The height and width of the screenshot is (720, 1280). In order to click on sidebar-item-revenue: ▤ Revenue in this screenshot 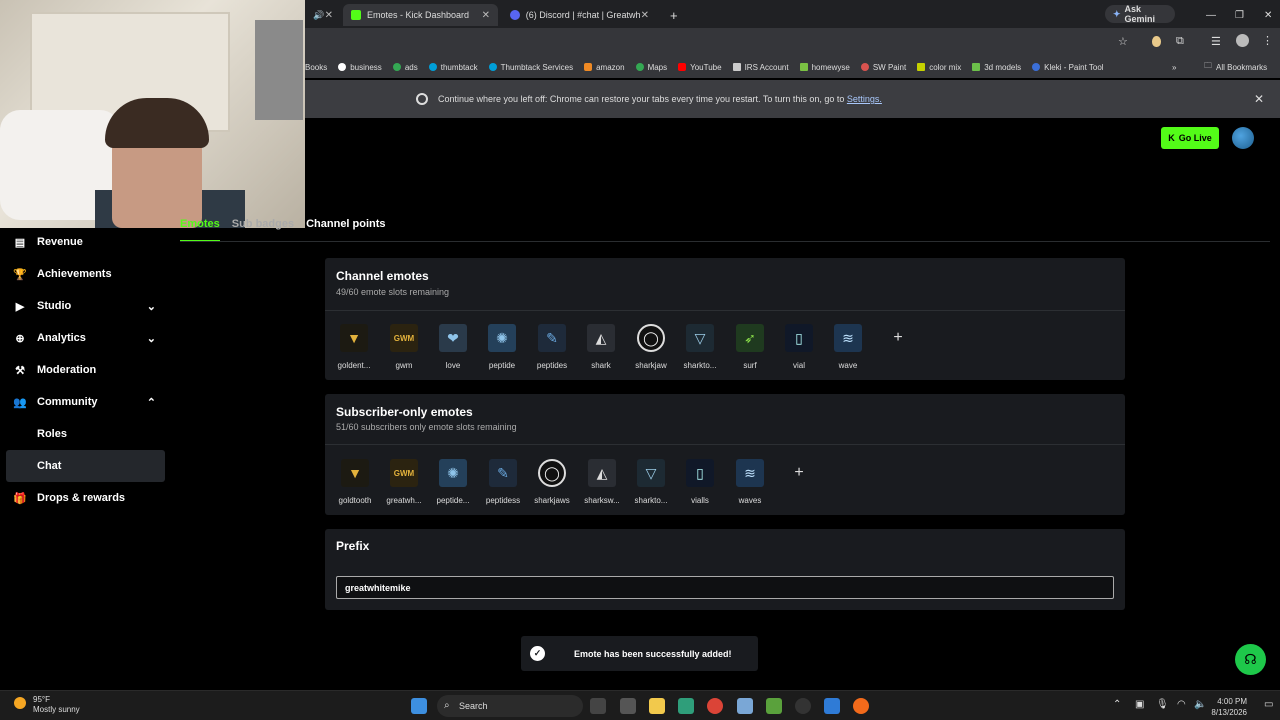, I will do `click(85, 242)`.